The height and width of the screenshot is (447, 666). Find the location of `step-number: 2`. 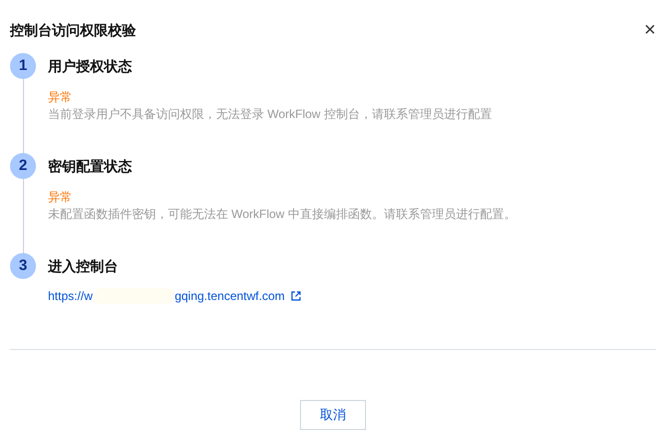

step-number: 2 is located at coordinates (23, 166).